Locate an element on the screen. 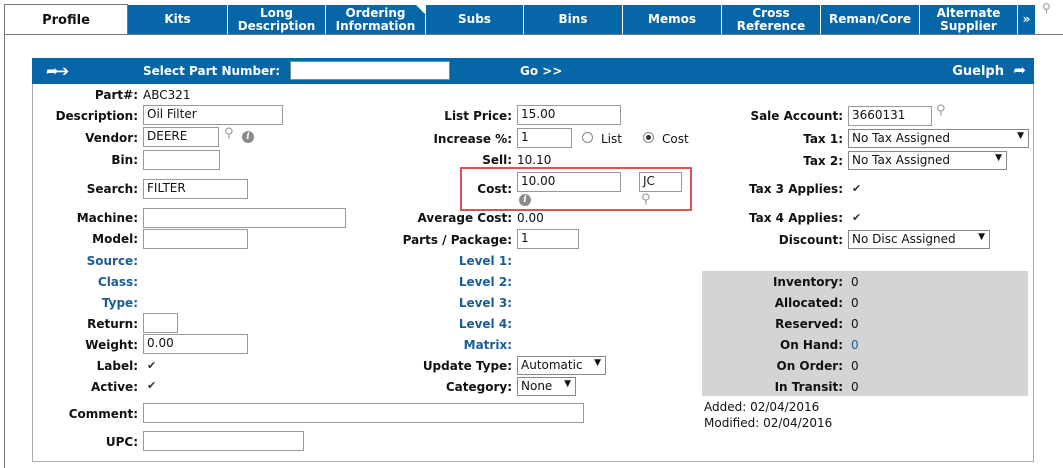 Image resolution: width=1063 pixels, height=468 pixels. sale-account-label: Sale Account: is located at coordinates (796, 116).